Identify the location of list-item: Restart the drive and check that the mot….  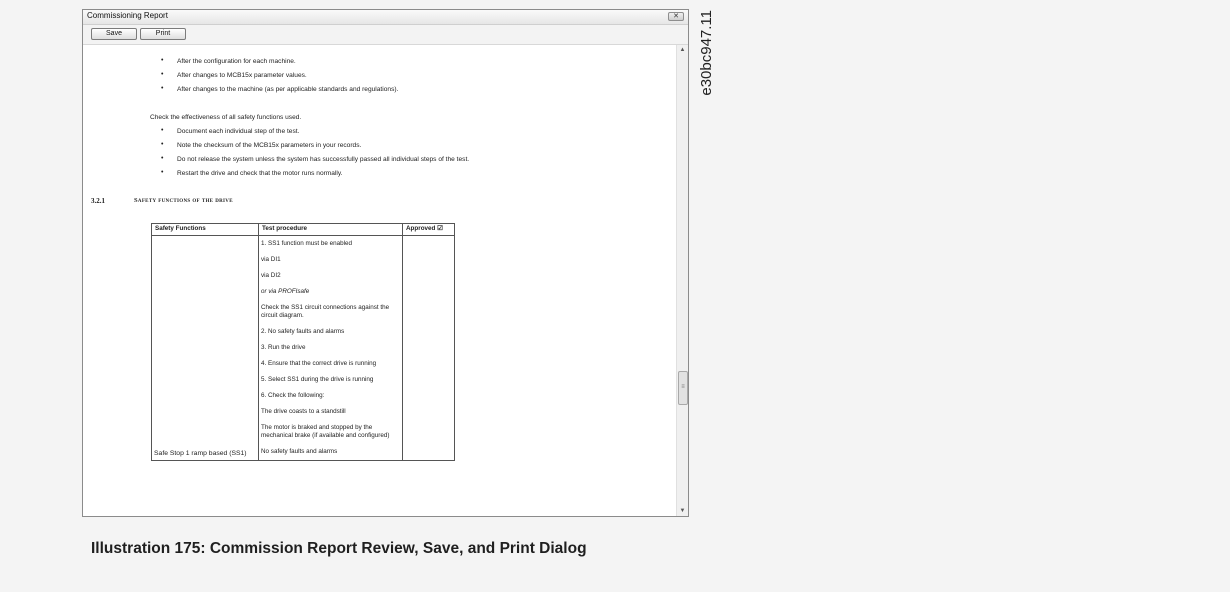
(260, 173).